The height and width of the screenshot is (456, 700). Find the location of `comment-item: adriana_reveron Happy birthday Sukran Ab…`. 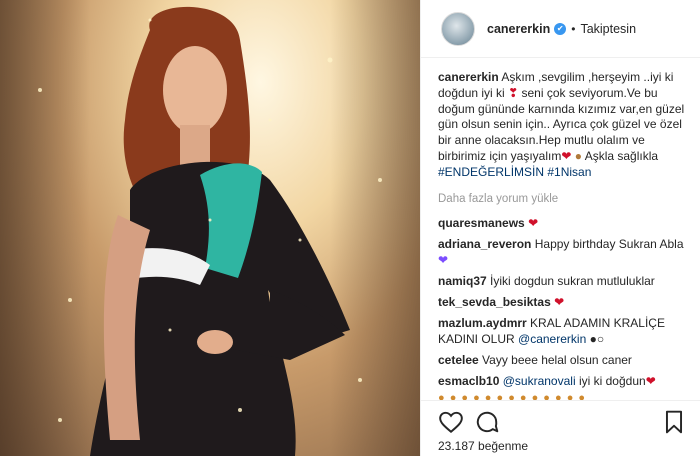

comment-item: adriana_reveron Happy birthday Sukran Ab… is located at coordinates (567, 252).